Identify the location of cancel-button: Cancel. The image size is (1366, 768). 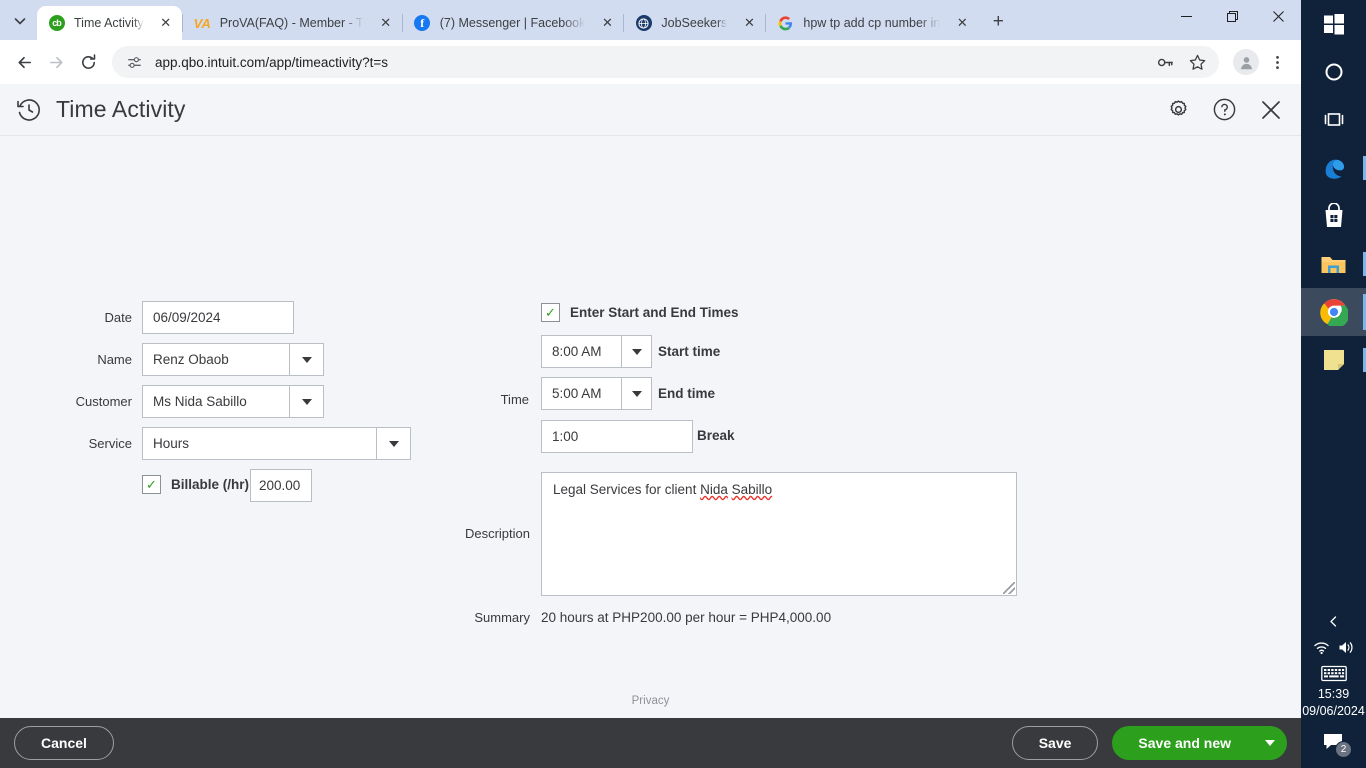
(64, 743).